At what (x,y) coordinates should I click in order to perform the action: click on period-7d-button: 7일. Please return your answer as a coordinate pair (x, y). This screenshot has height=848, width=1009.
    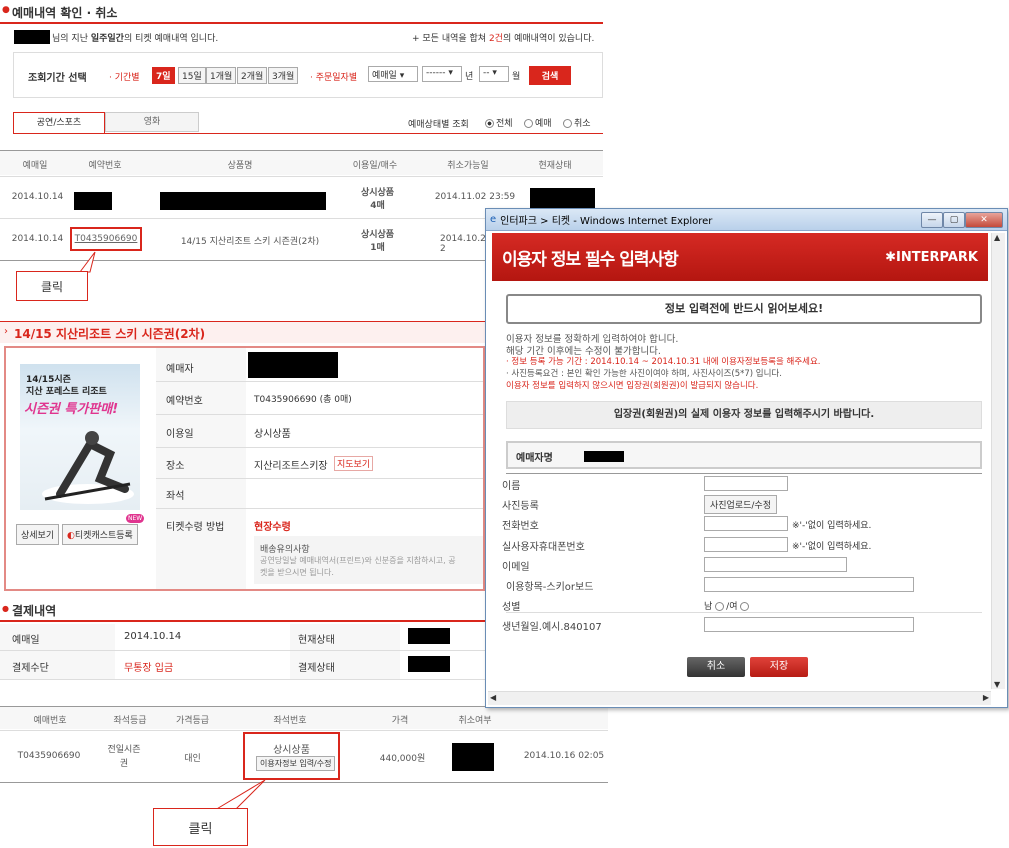
    Looking at the image, I should click on (163, 75).